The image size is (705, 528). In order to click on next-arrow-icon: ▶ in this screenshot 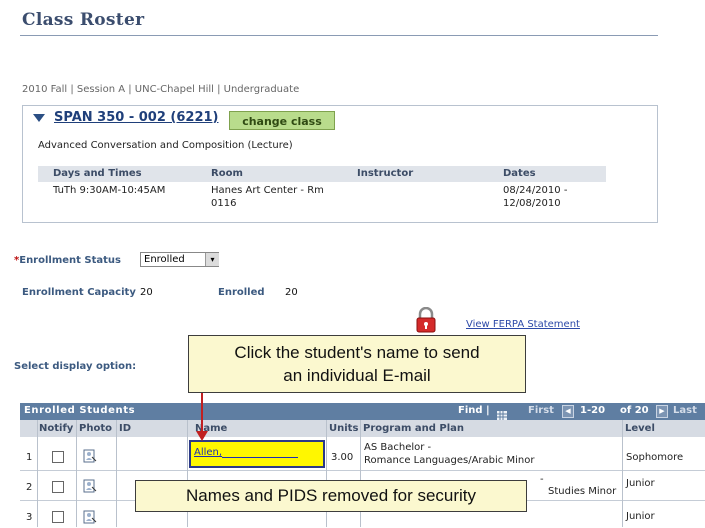, I will do `click(662, 411)`.